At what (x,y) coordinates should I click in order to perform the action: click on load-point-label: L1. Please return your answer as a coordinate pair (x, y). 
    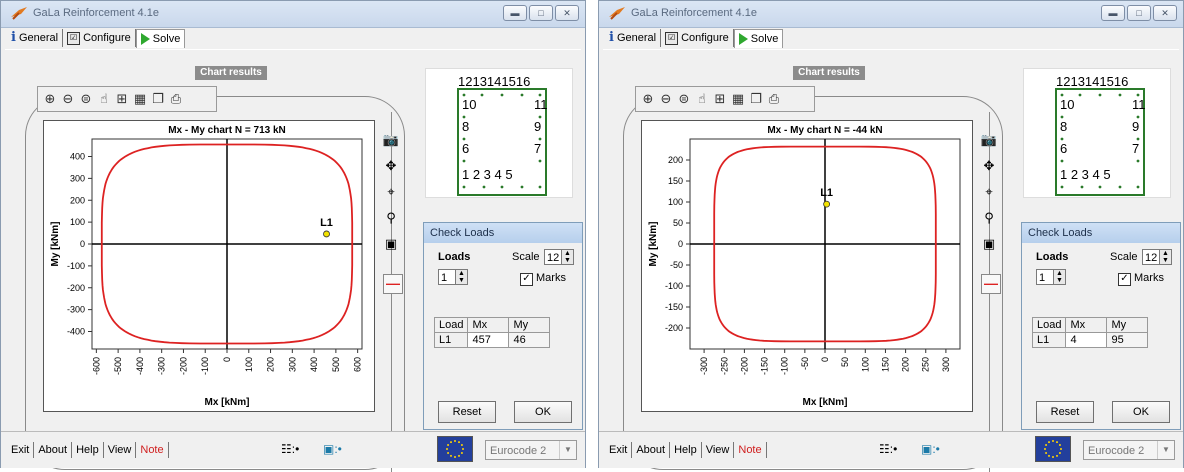
    Looking at the image, I should click on (826, 193).